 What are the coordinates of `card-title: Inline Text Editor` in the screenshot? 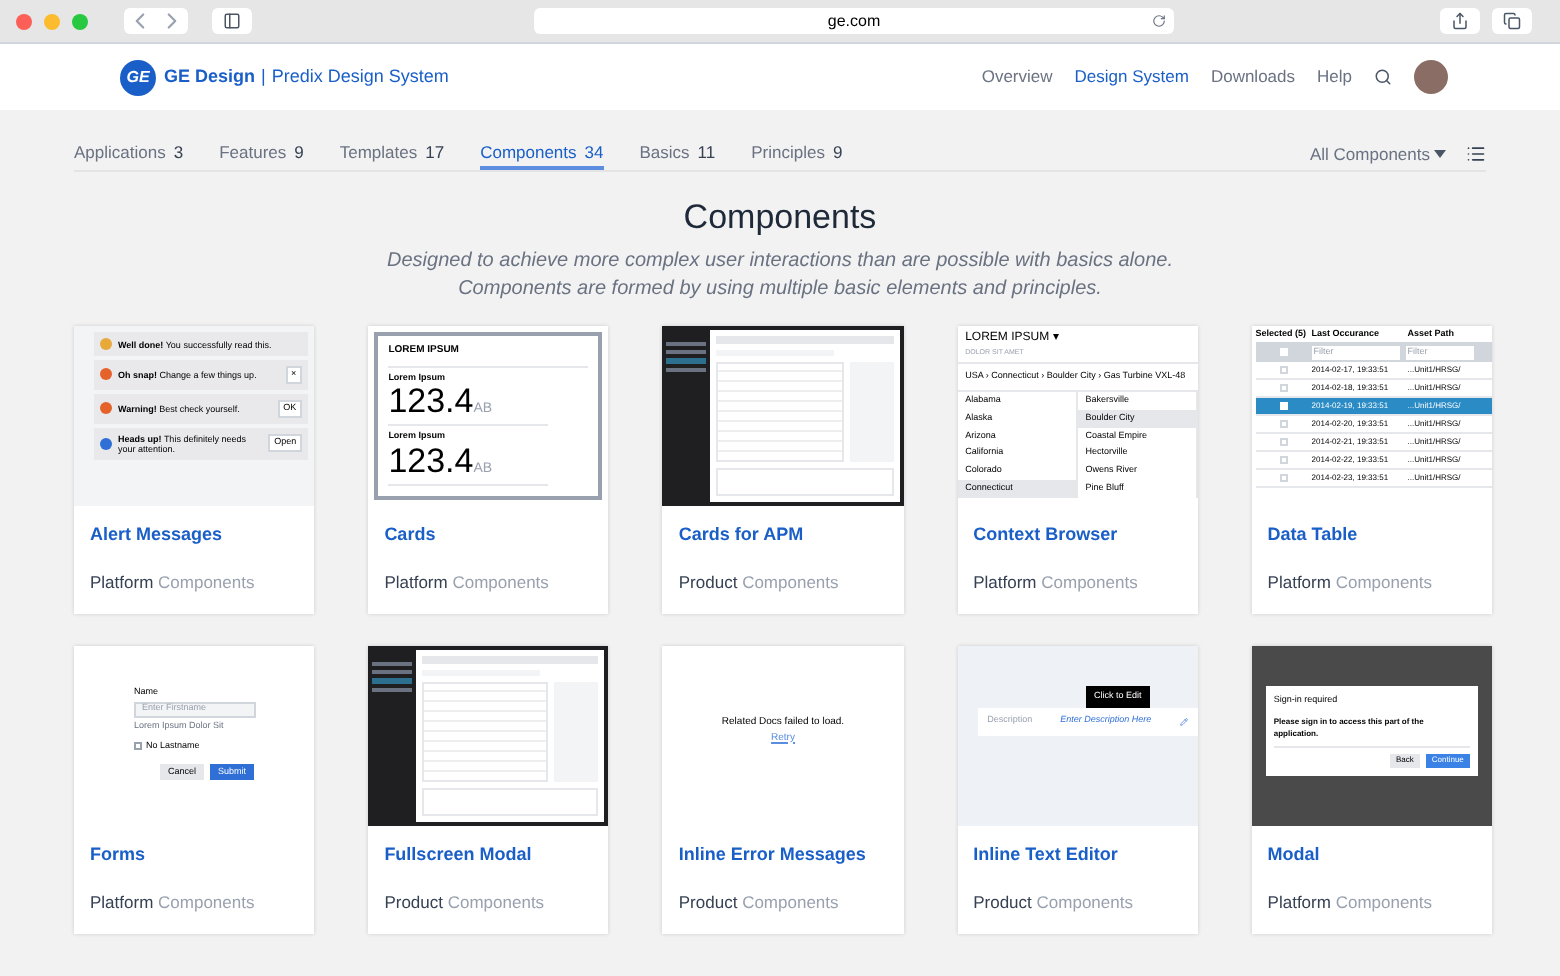 It's located at (1077, 855).